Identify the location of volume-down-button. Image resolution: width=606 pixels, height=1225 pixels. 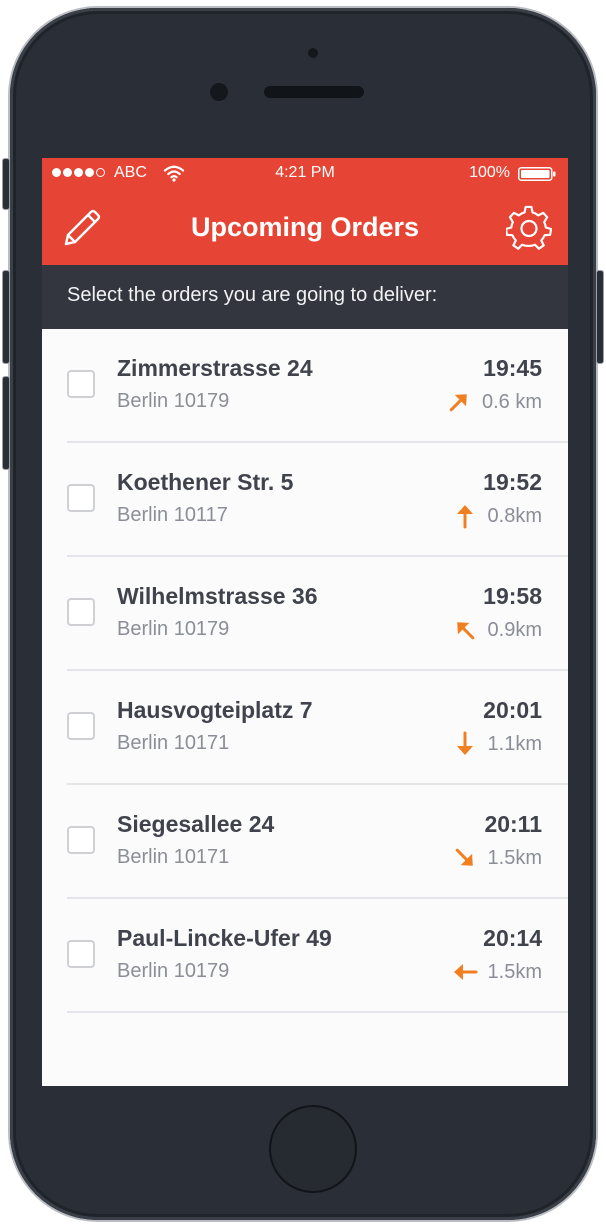
(6, 423).